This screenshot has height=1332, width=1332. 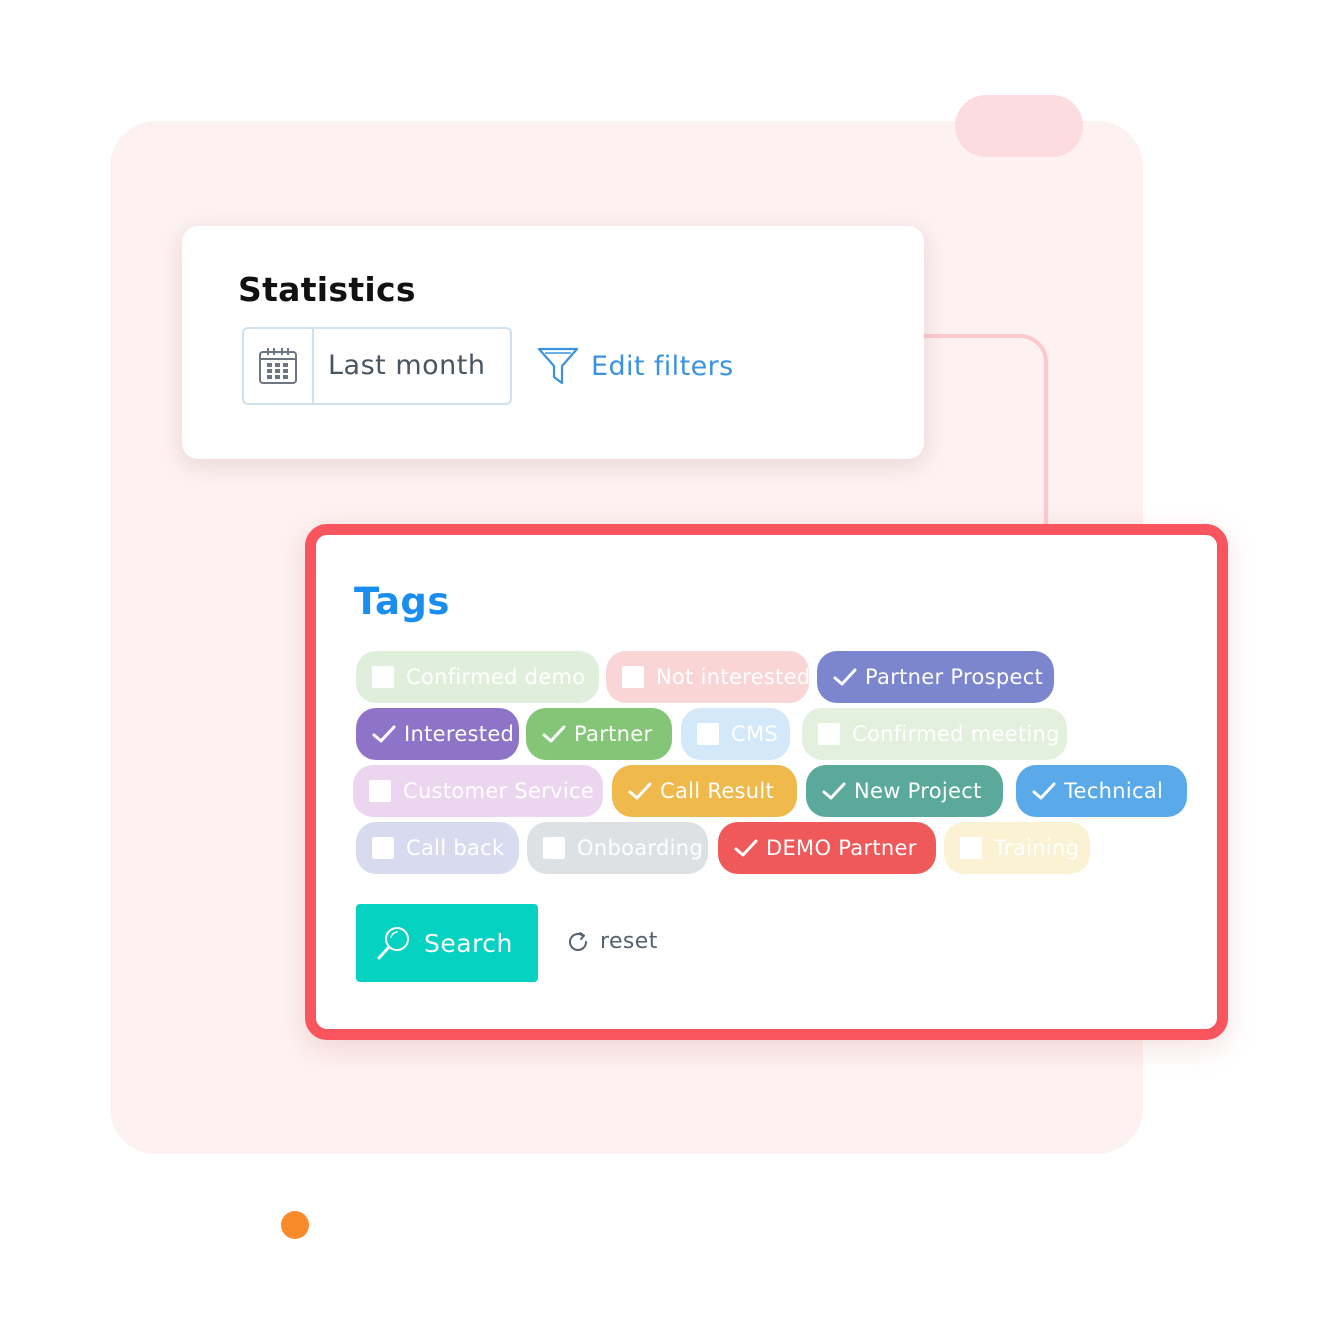 What do you see at coordinates (1037, 848) in the screenshot?
I see `tag-label: Training` at bounding box center [1037, 848].